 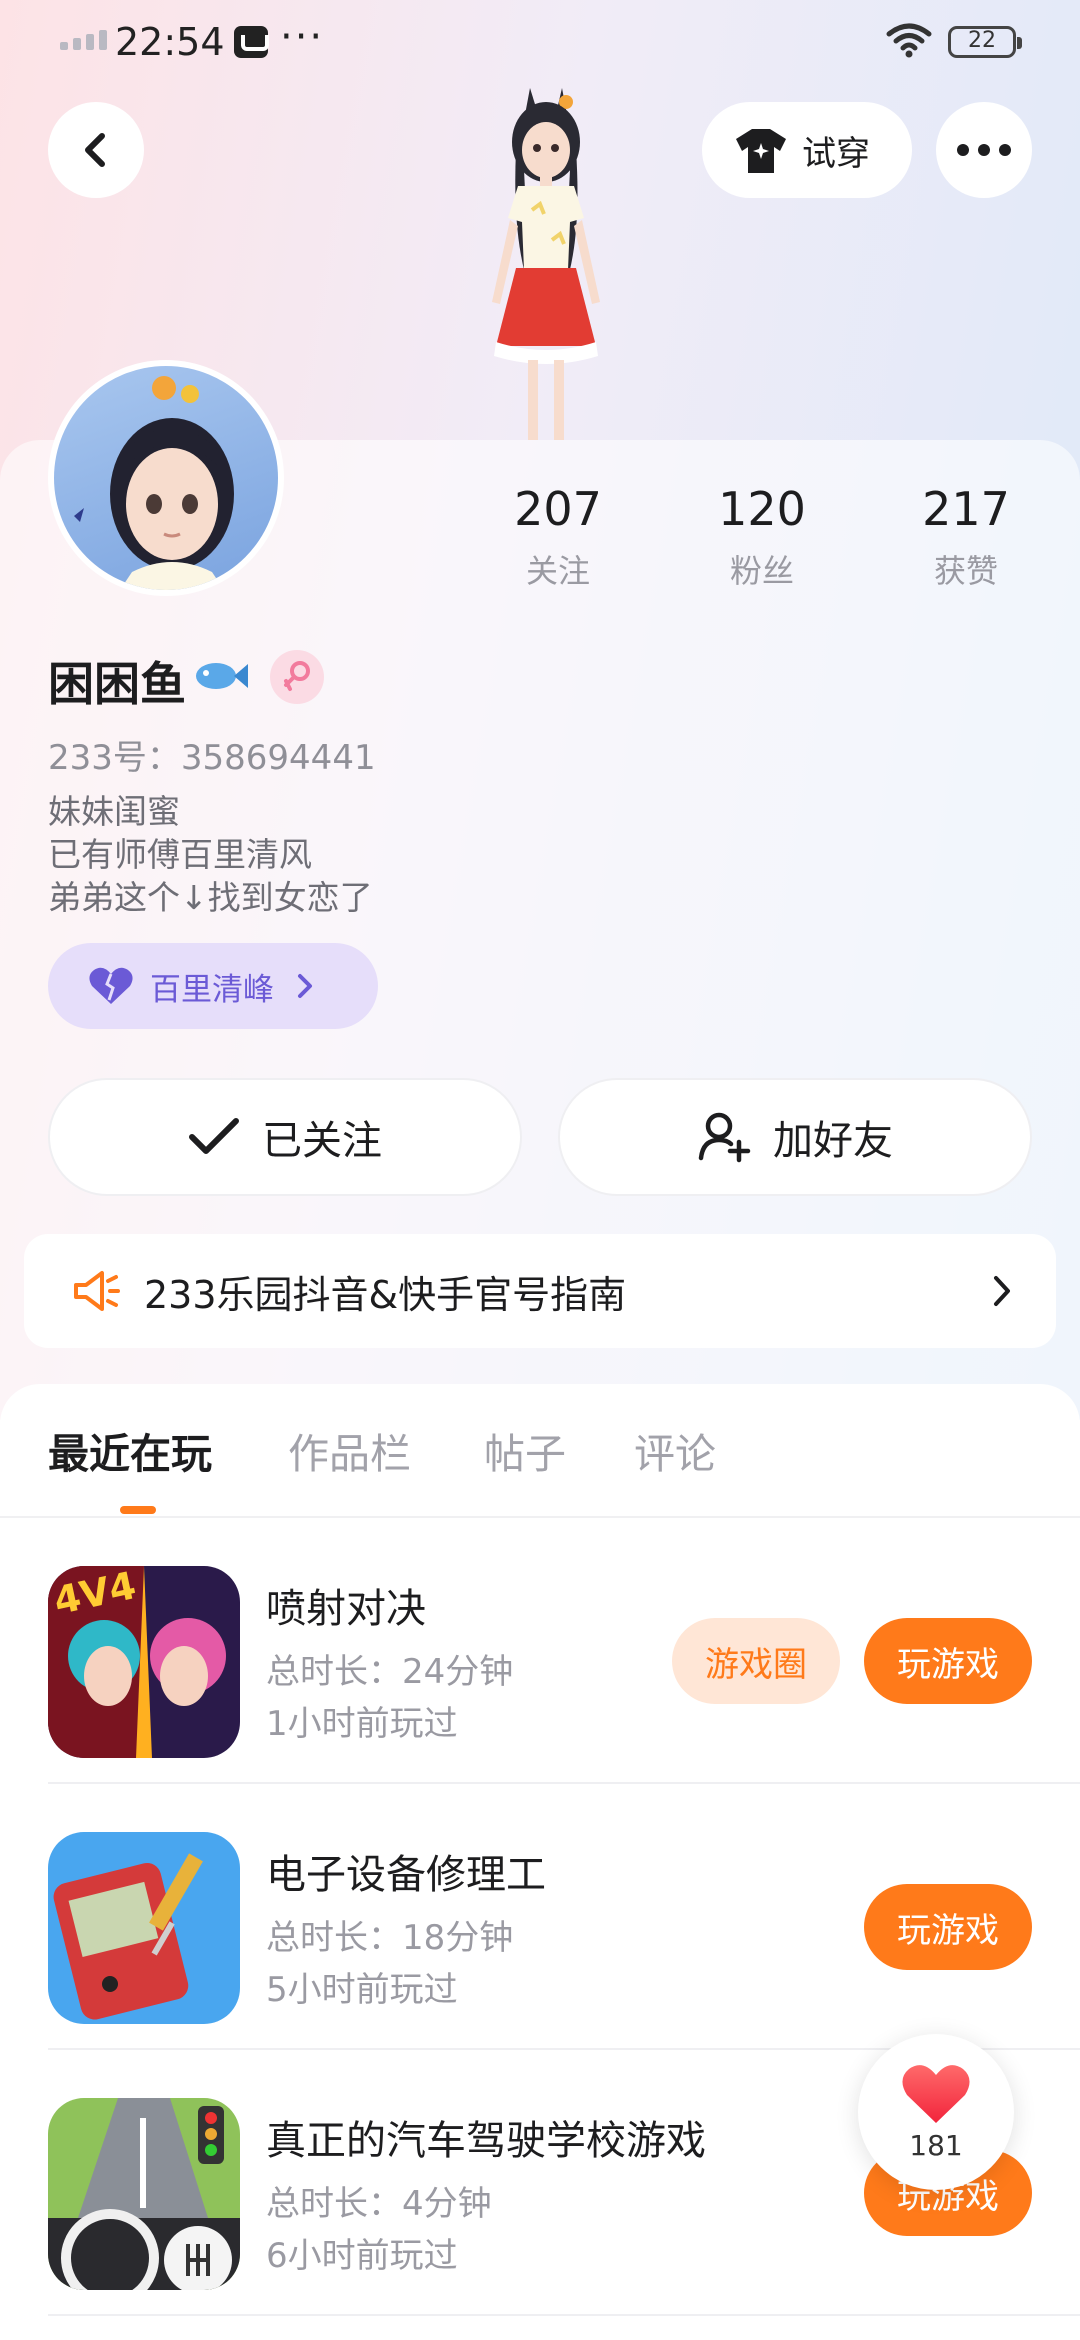 What do you see at coordinates (966, 509) in the screenshot?
I see `stat-number: 217` at bounding box center [966, 509].